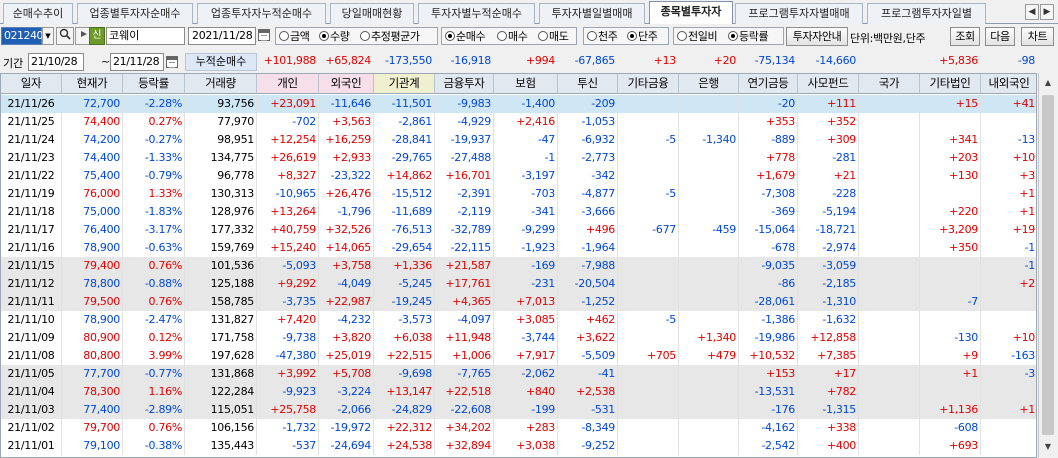  I want to click on date-input: 2021/11/28, so click(222, 36).